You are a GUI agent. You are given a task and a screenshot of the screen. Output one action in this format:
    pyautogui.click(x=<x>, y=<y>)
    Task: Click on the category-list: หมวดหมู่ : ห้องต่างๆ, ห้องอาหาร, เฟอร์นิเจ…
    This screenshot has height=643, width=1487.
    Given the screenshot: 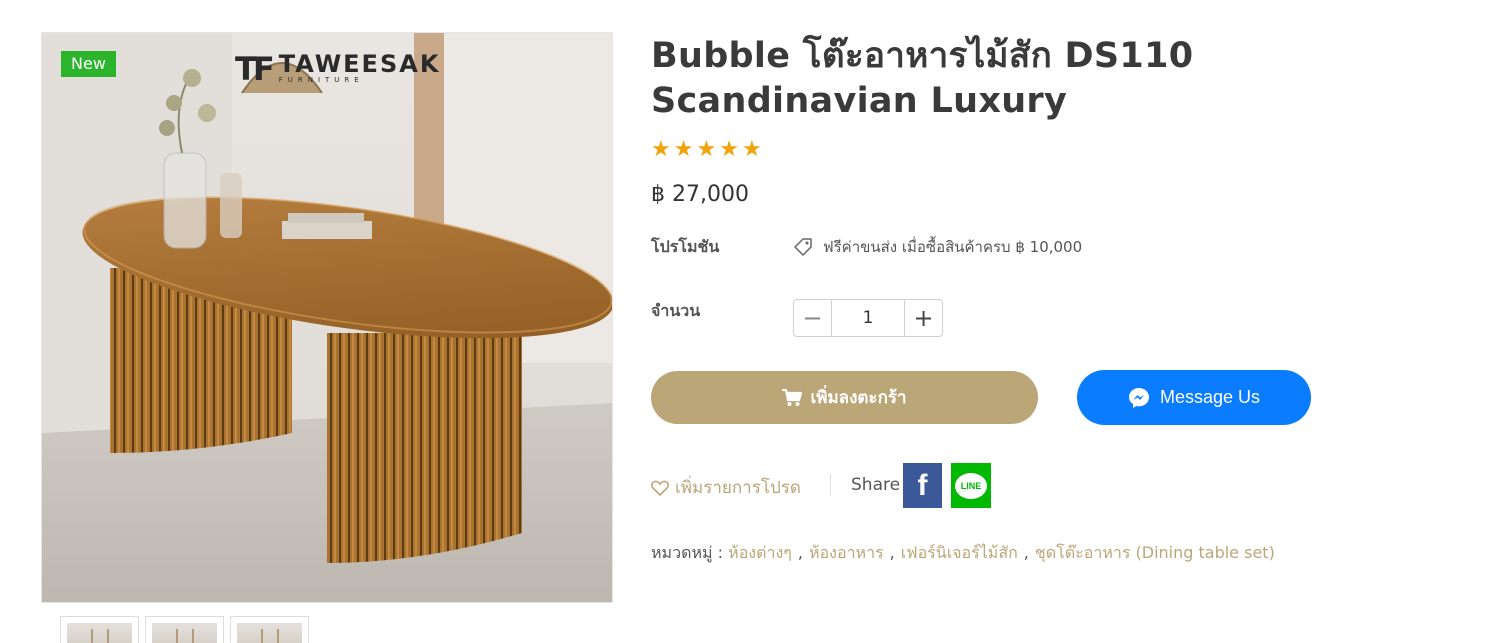 What is the action you would take?
    pyautogui.click(x=963, y=553)
    